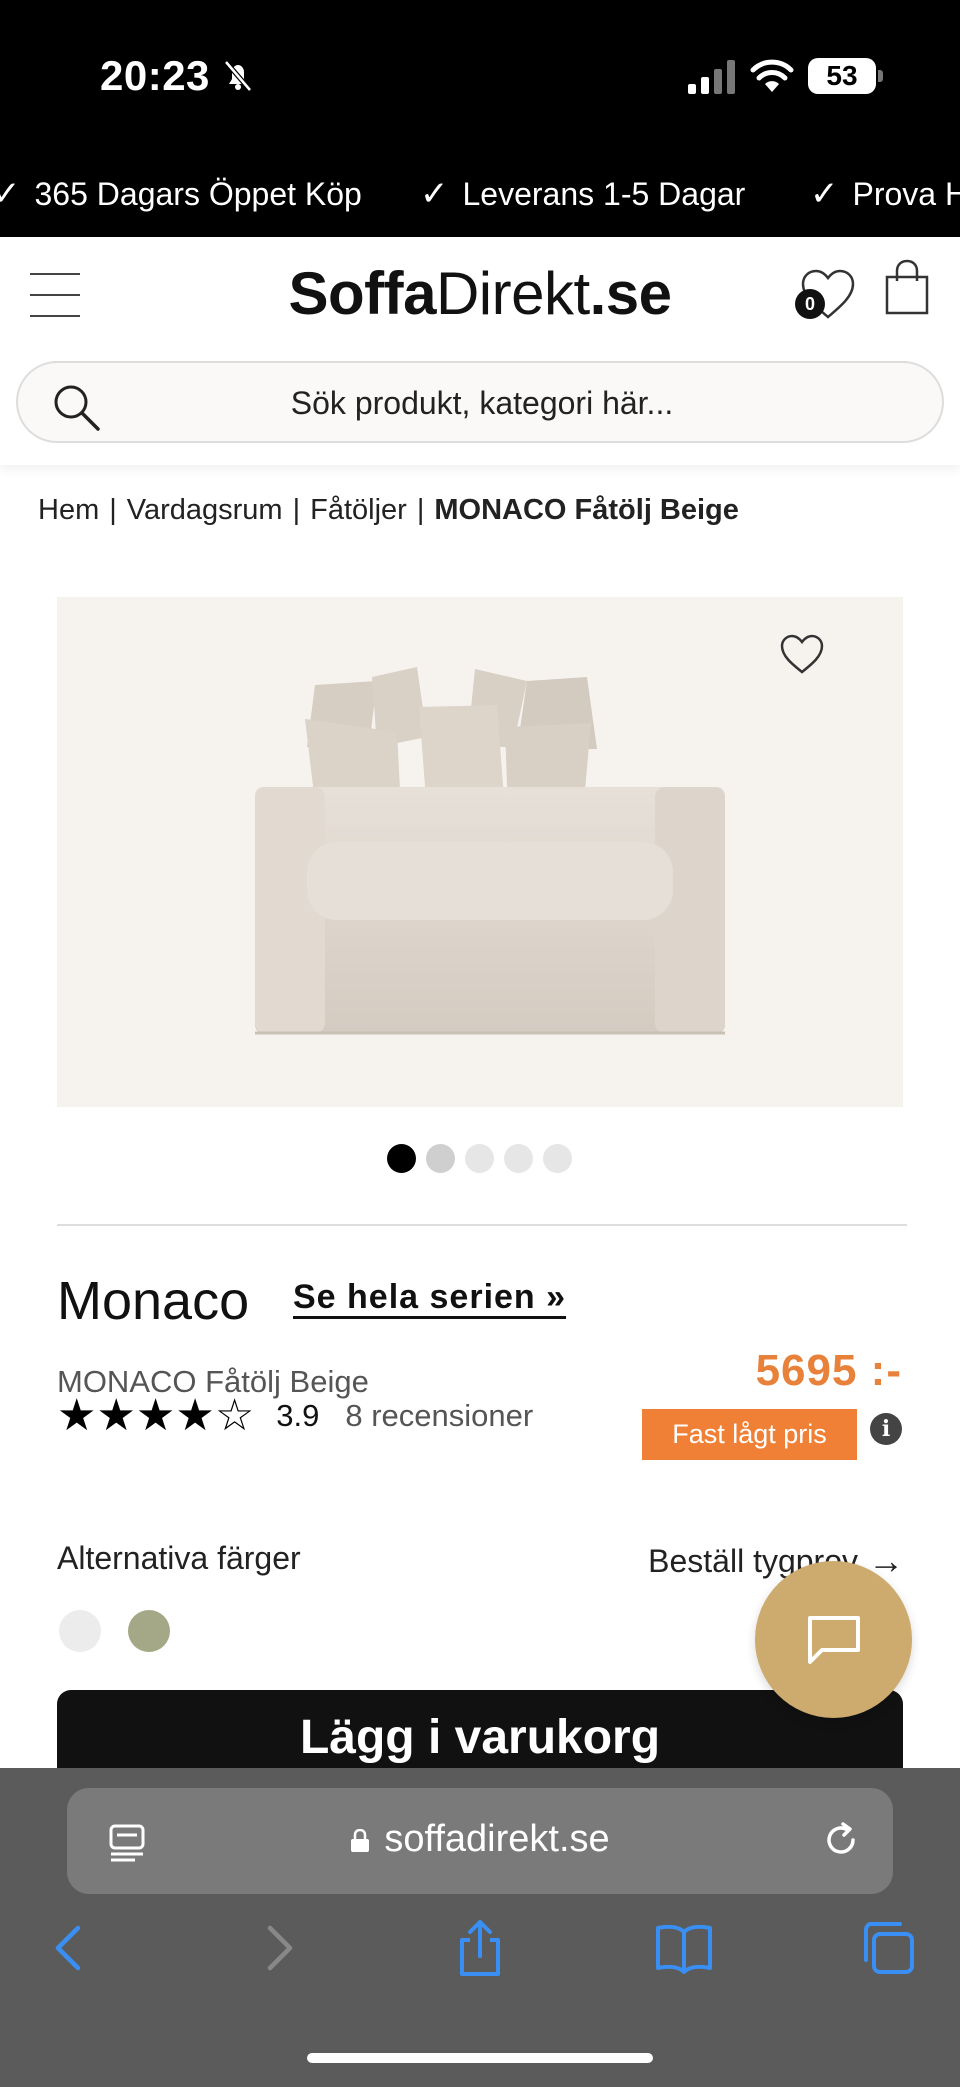  Describe the element at coordinates (480, 1948) in the screenshot. I see `share-icon` at that location.